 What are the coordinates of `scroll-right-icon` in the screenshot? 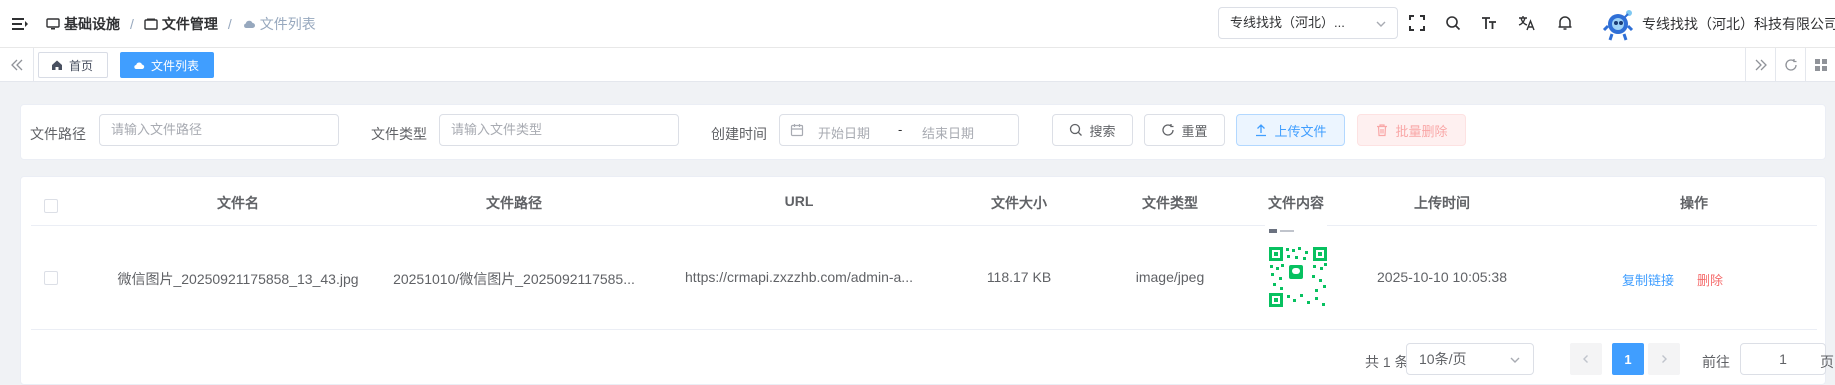 It's located at (1760, 65).